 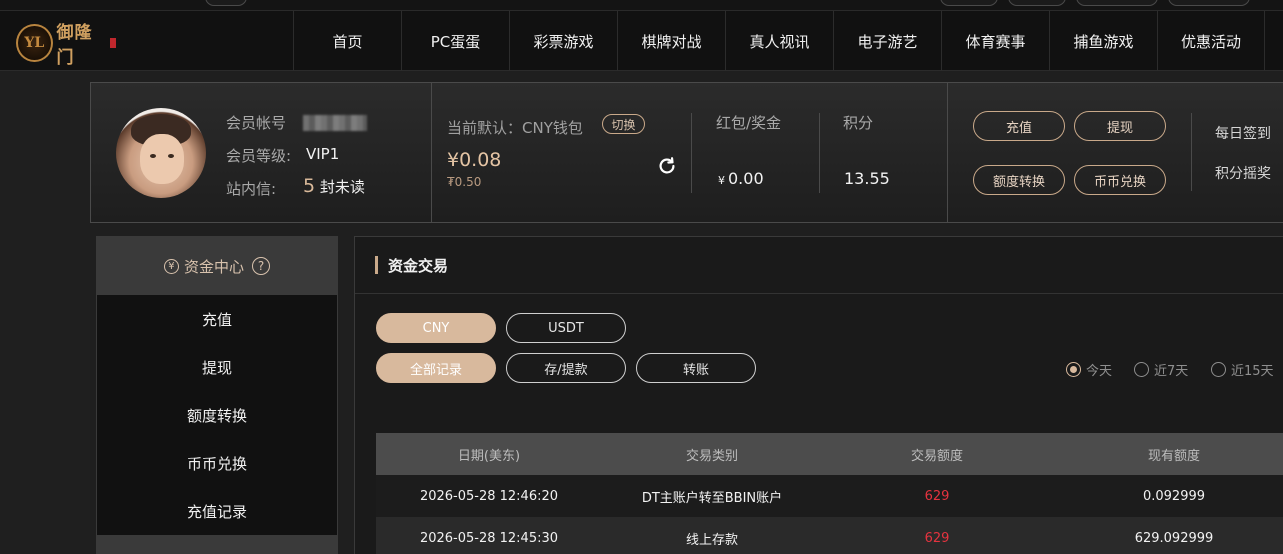 What do you see at coordinates (829, 454) in the screenshot?
I see `table-header: 日期(美东) 交易类别 交易额度 现有额度` at bounding box center [829, 454].